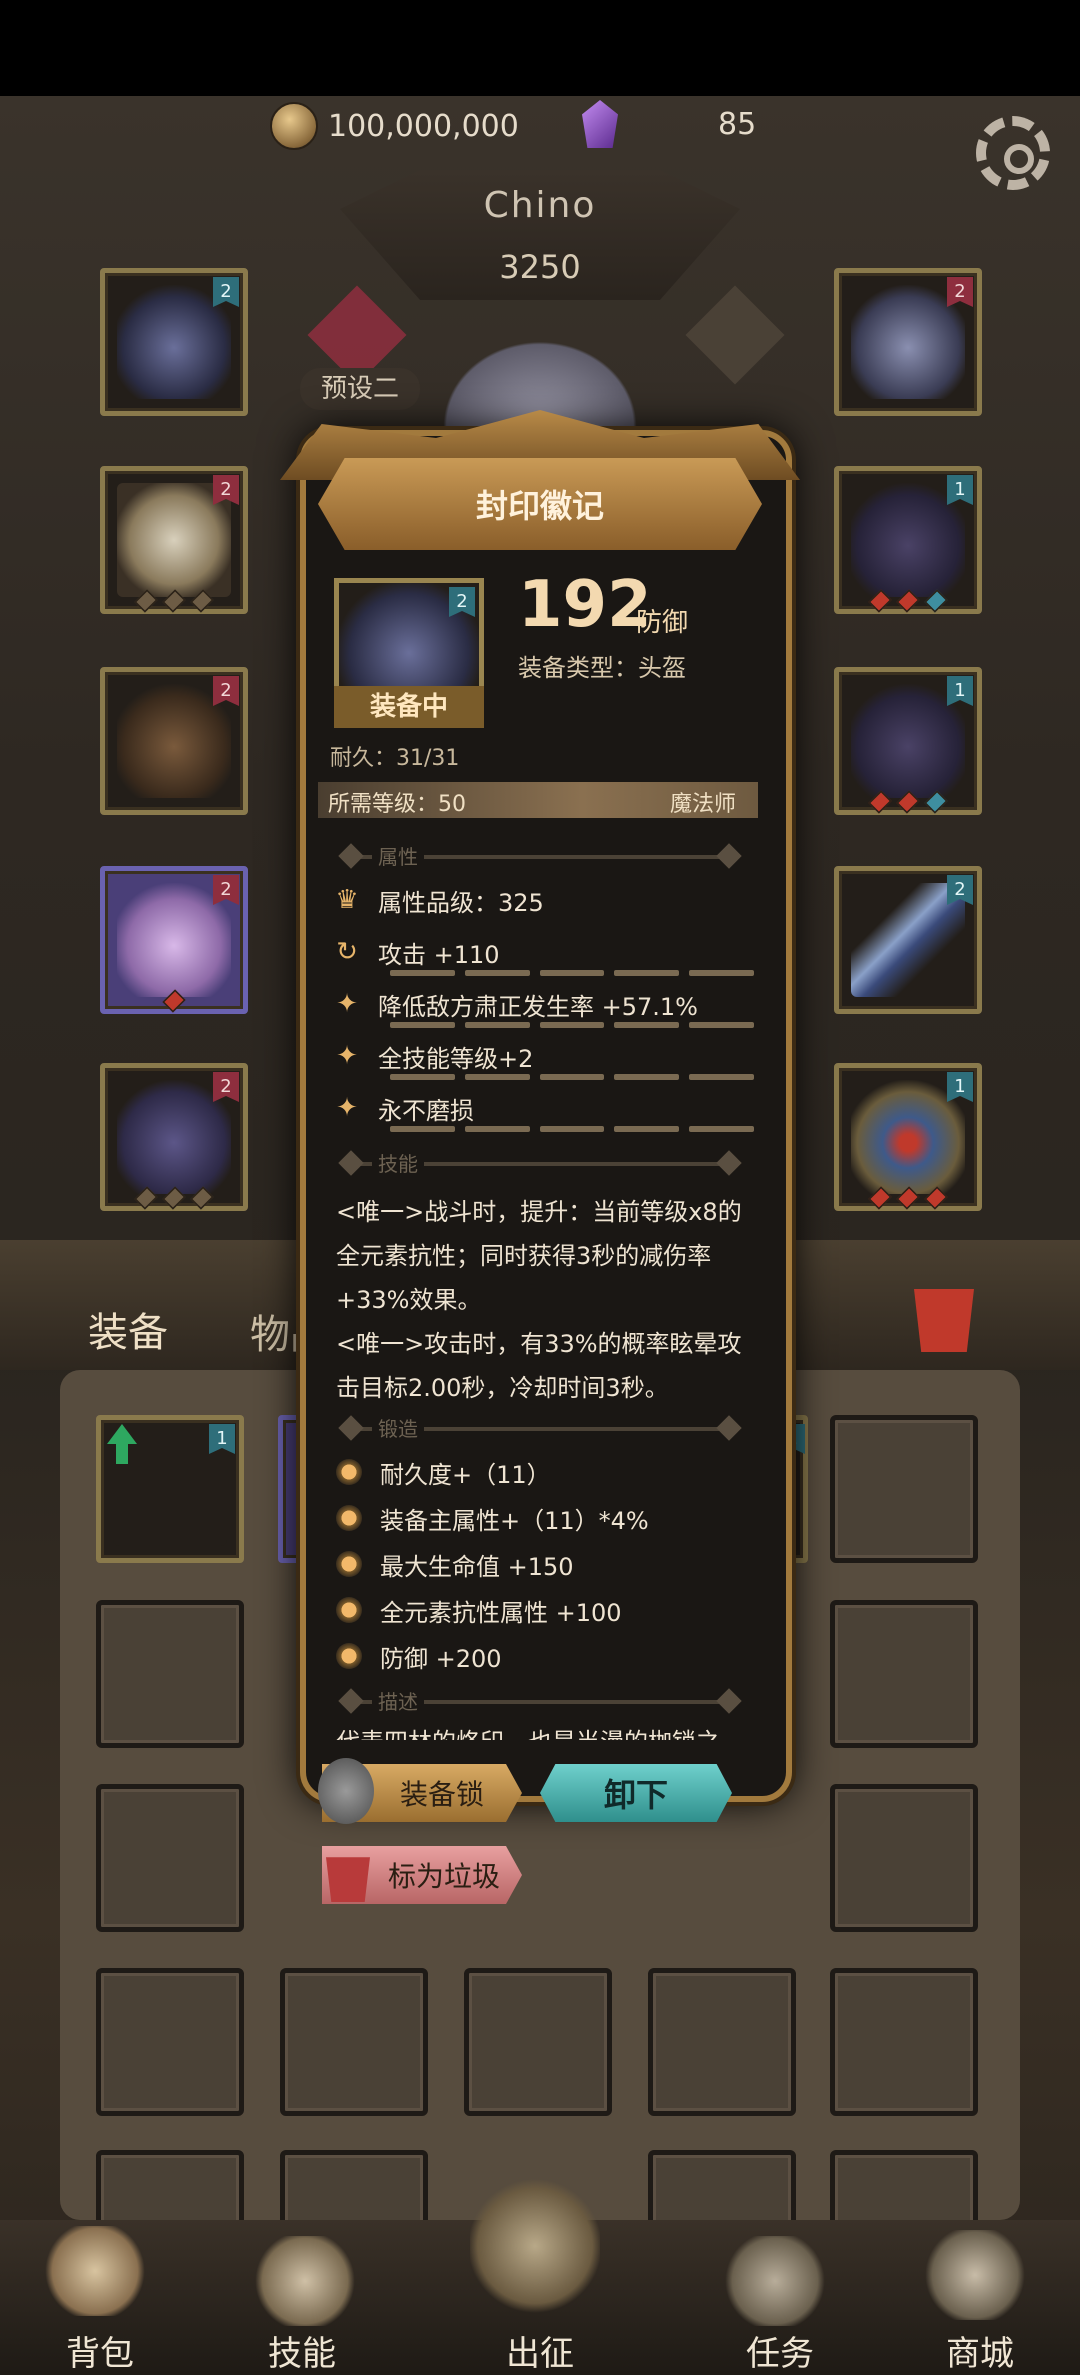 Image resolution: width=1080 pixels, height=2375 pixels. Describe the element at coordinates (775, 2281) in the screenshot. I see `horn-quest-icon` at that location.